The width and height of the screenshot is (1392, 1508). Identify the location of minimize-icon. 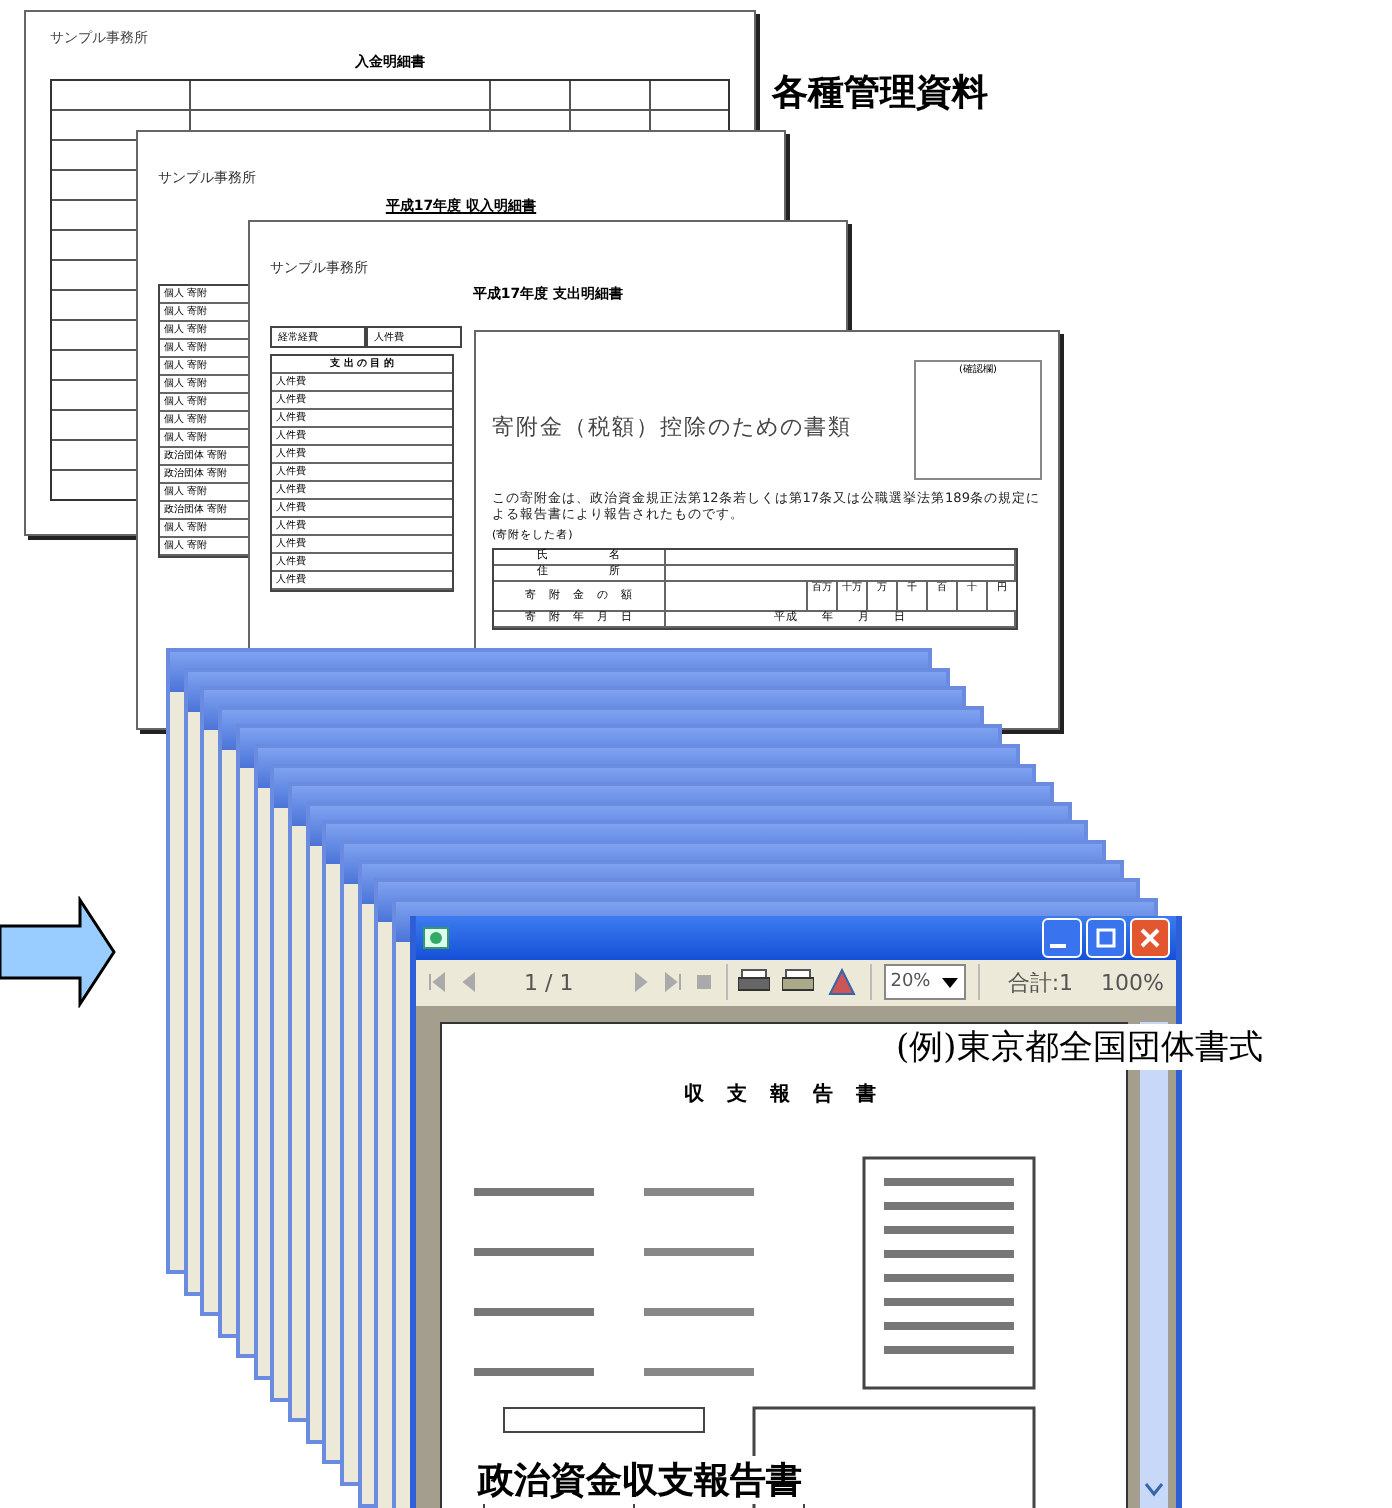
(1058, 945).